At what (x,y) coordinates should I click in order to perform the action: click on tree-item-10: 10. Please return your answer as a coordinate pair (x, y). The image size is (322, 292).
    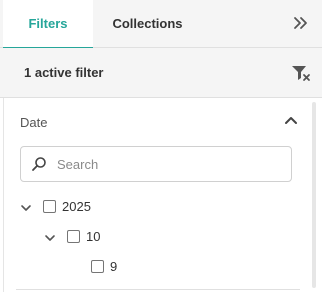
    Looking at the image, I should click on (134, 238).